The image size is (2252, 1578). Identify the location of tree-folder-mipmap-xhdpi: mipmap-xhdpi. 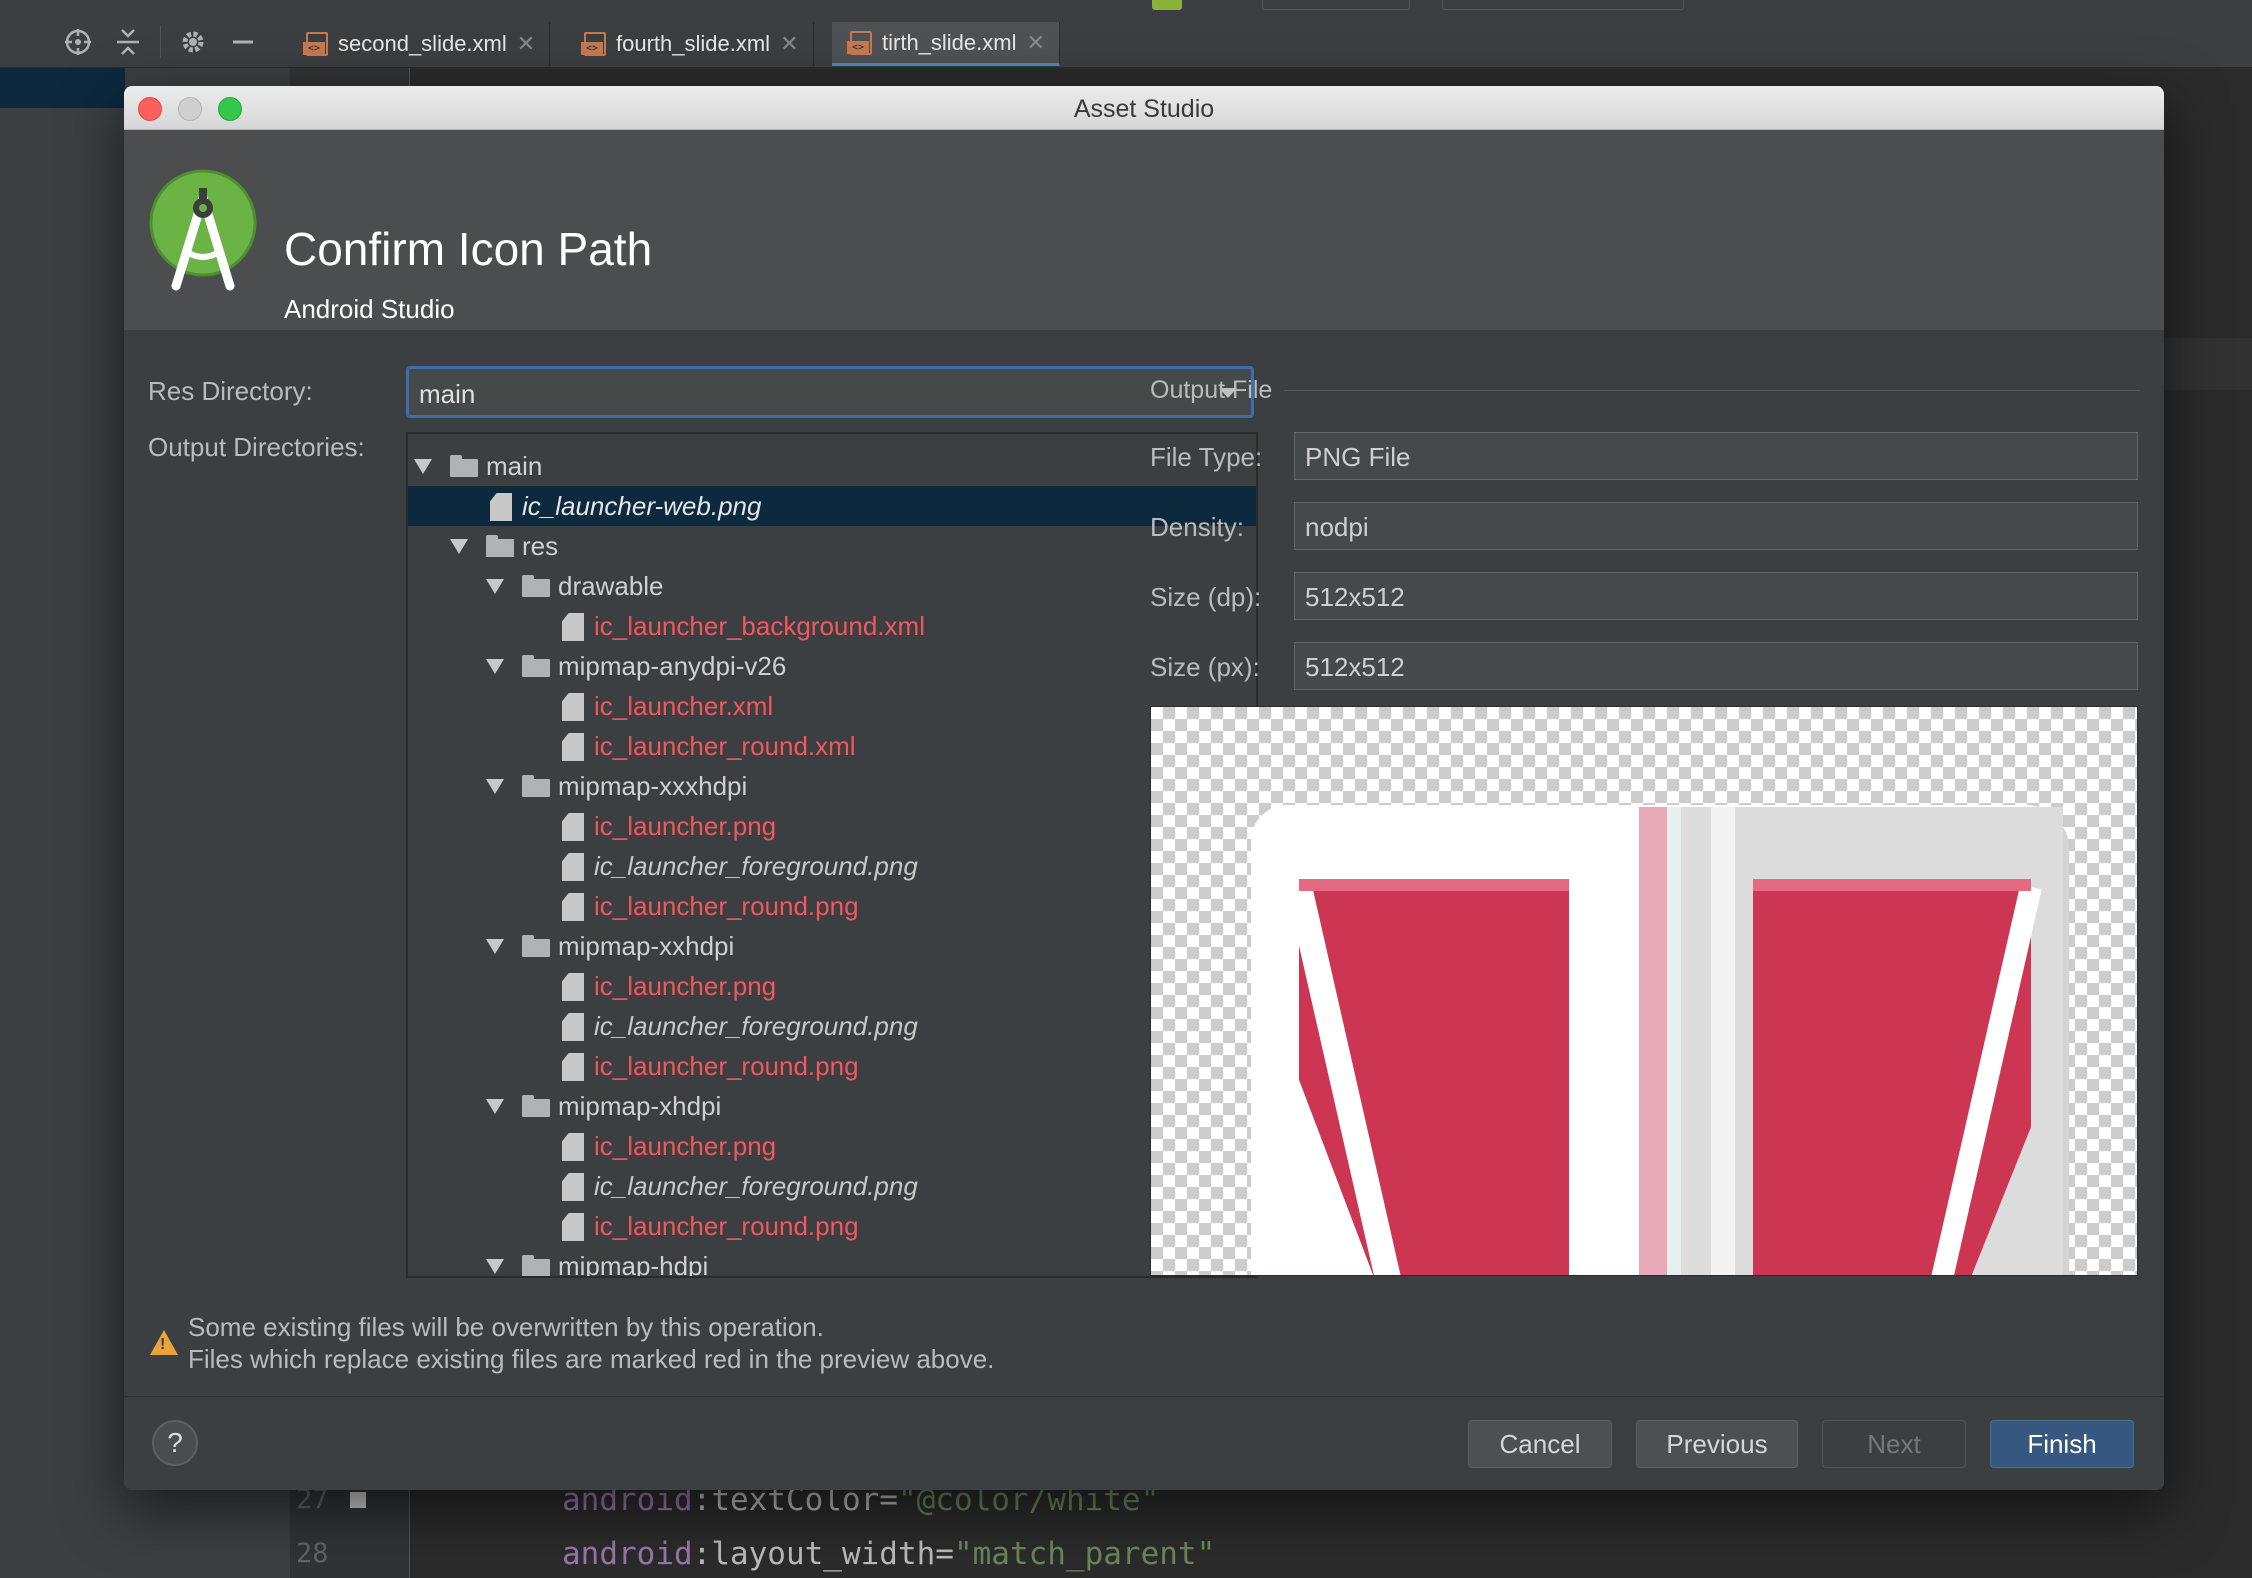
(832, 1106).